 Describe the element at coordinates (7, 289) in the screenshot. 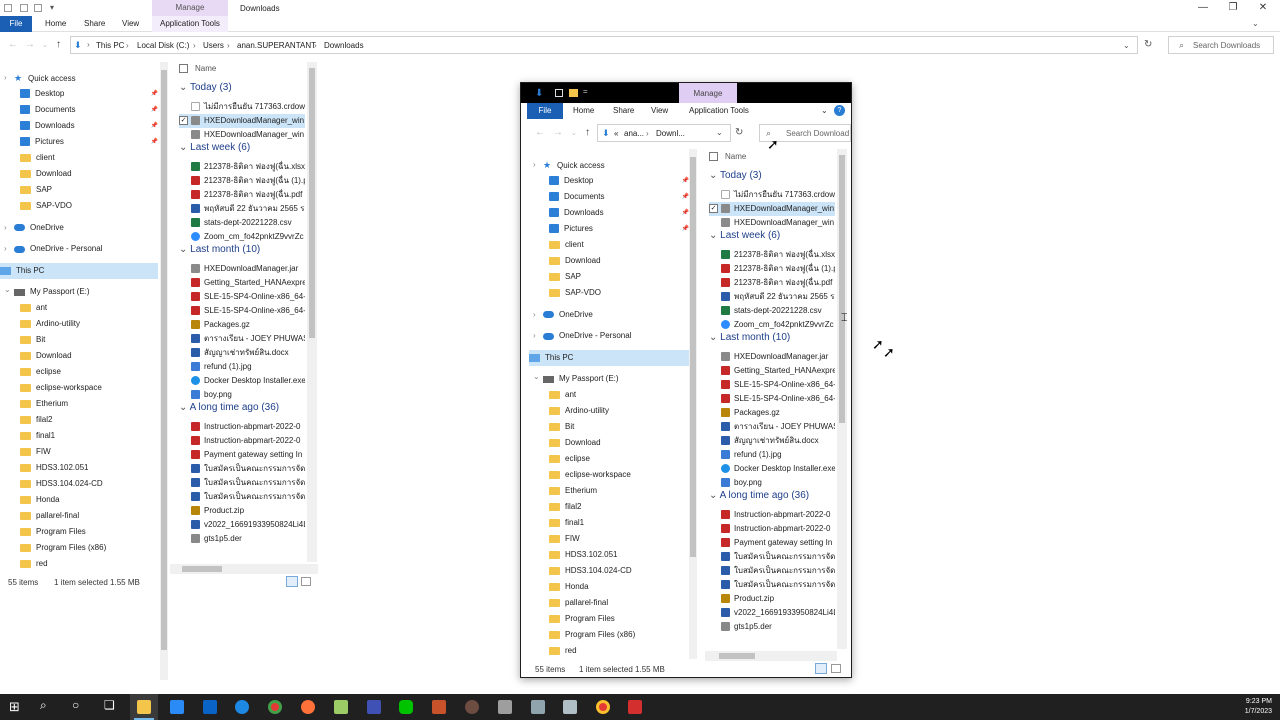

I see `collapse-chevron-icon: ⌄` at that location.